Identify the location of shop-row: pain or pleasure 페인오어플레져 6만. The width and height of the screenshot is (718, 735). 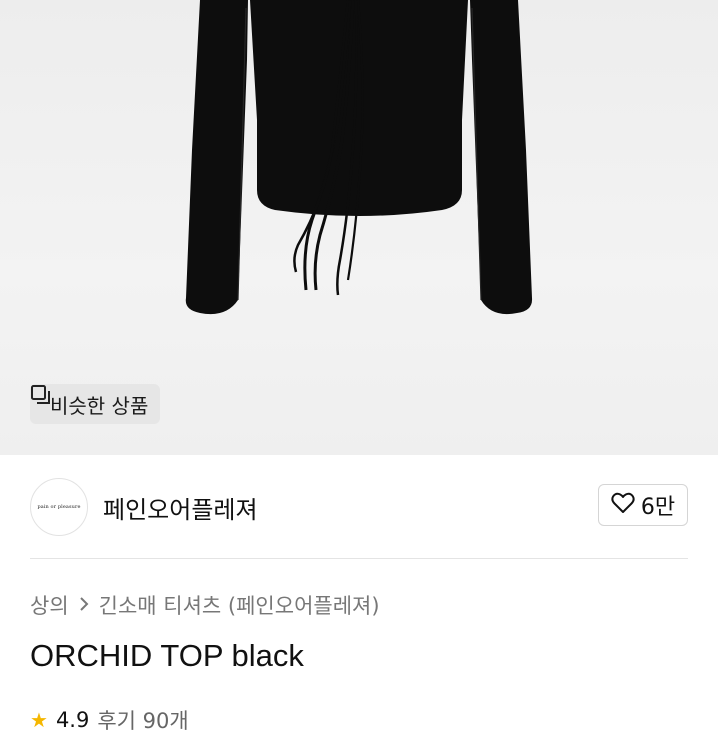
(359, 507).